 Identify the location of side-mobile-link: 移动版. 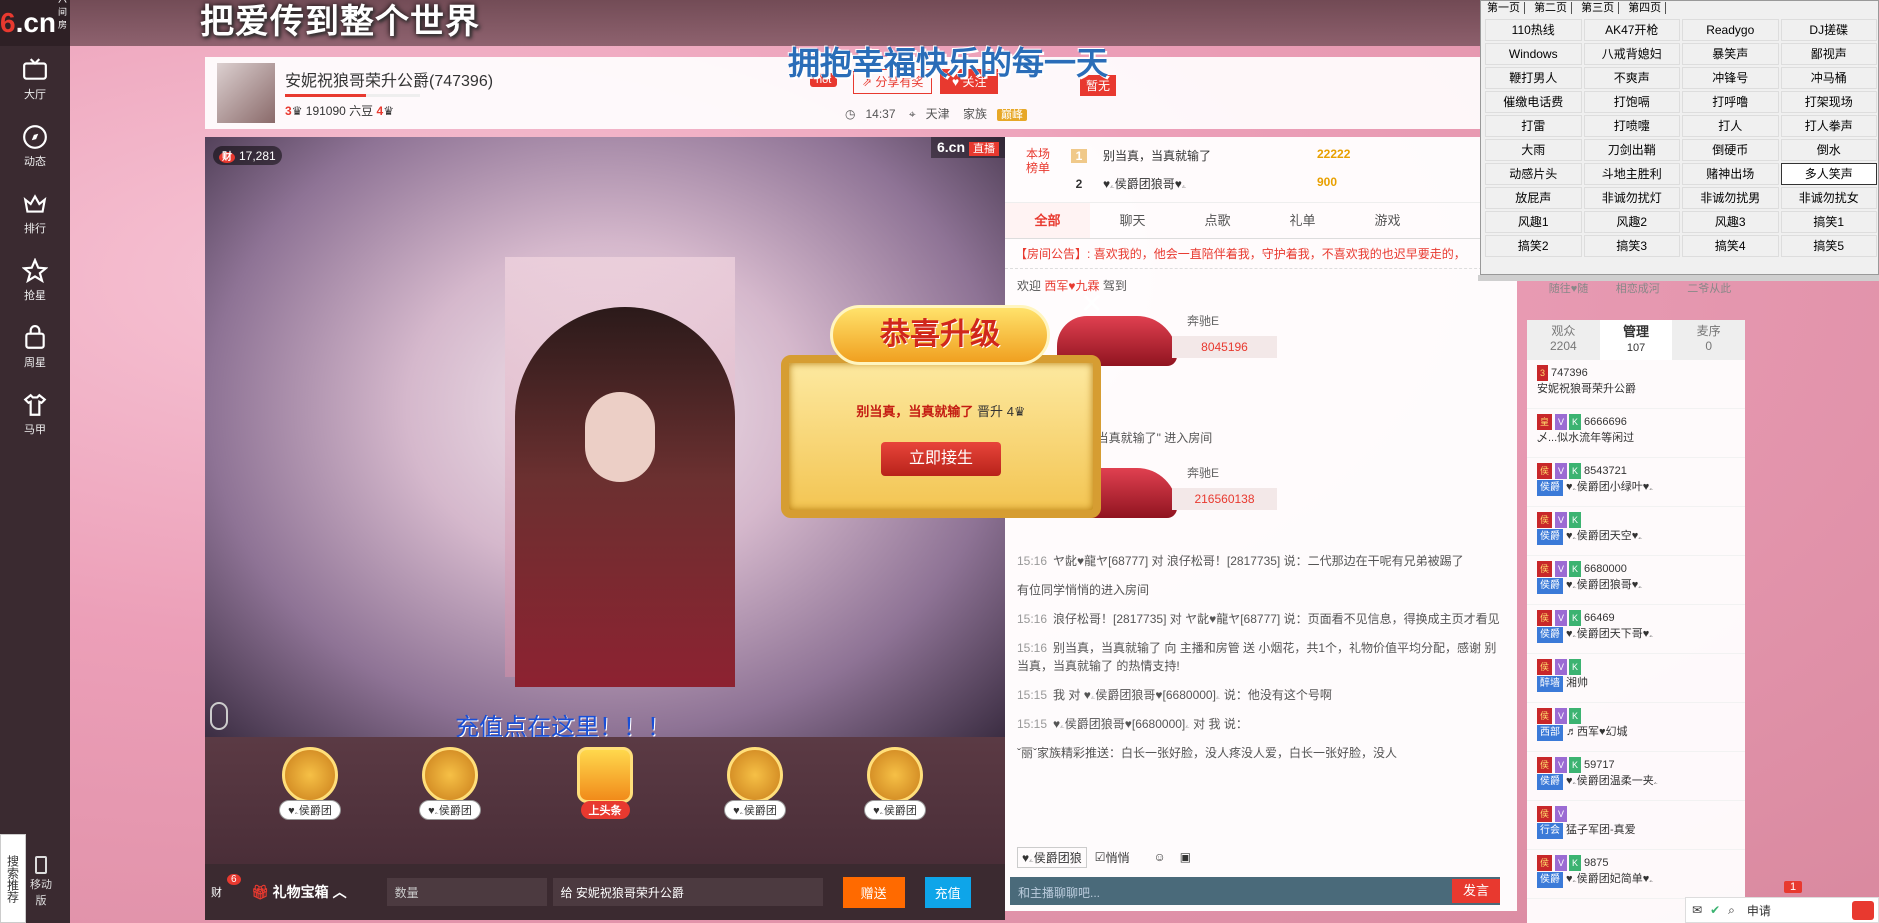
(41, 882).